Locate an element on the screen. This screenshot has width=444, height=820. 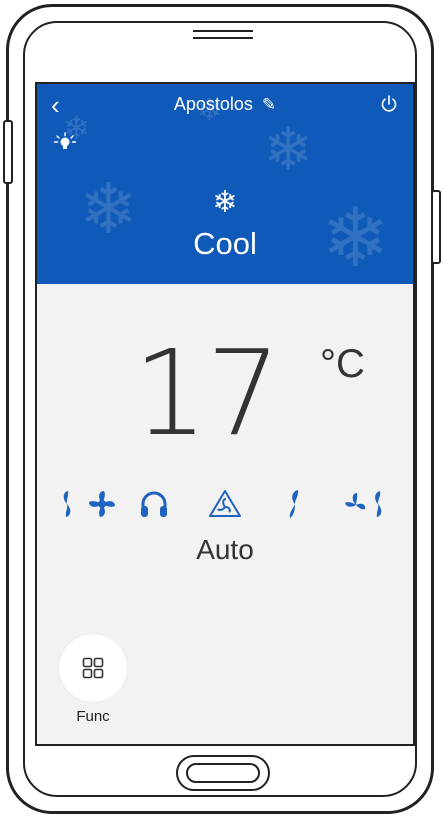
temperature-unit: °C is located at coordinates (342, 364).